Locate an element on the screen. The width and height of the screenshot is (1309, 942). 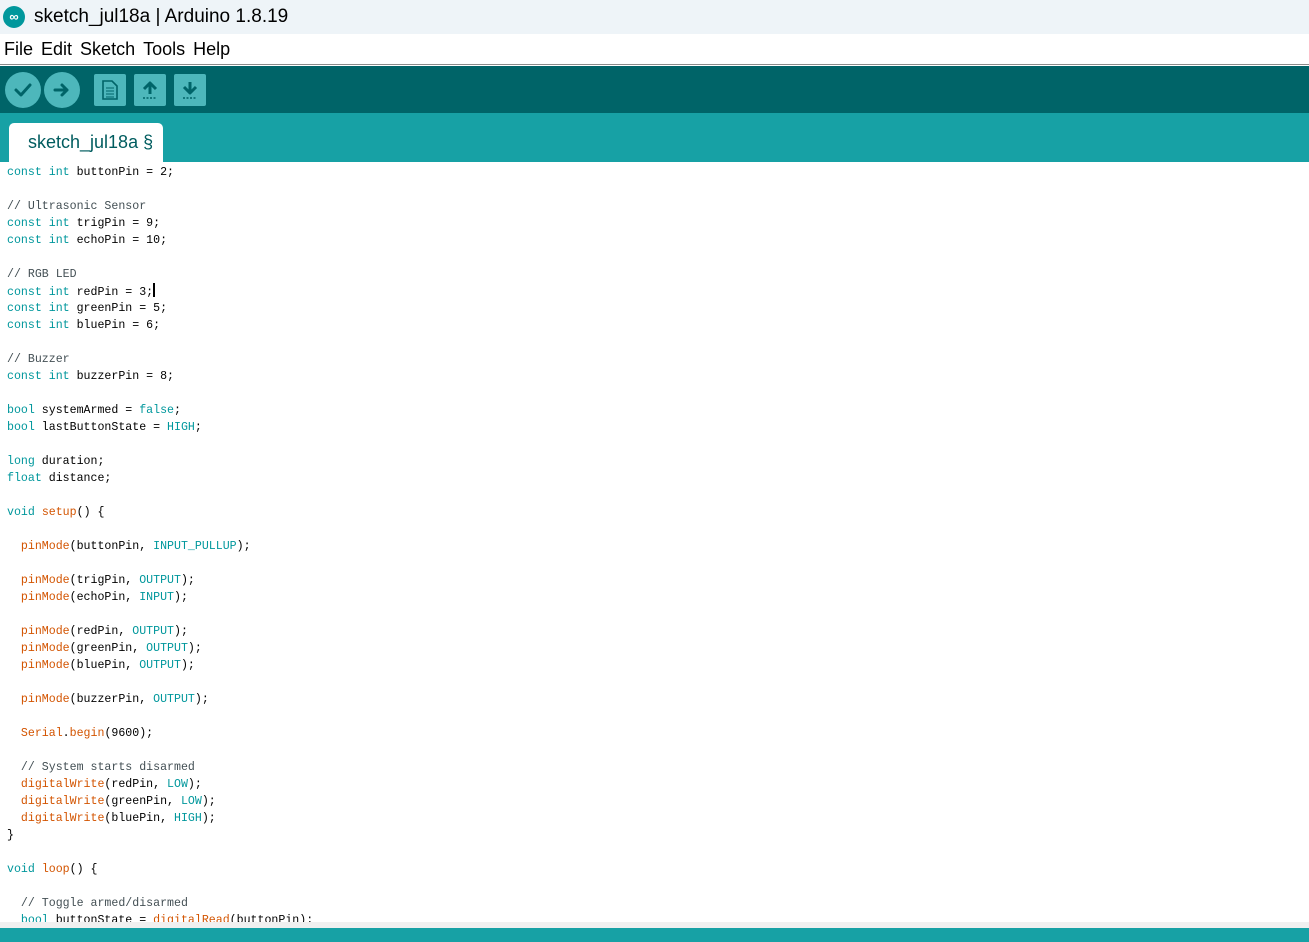
code-token: // Buzzer is located at coordinates (38, 359).